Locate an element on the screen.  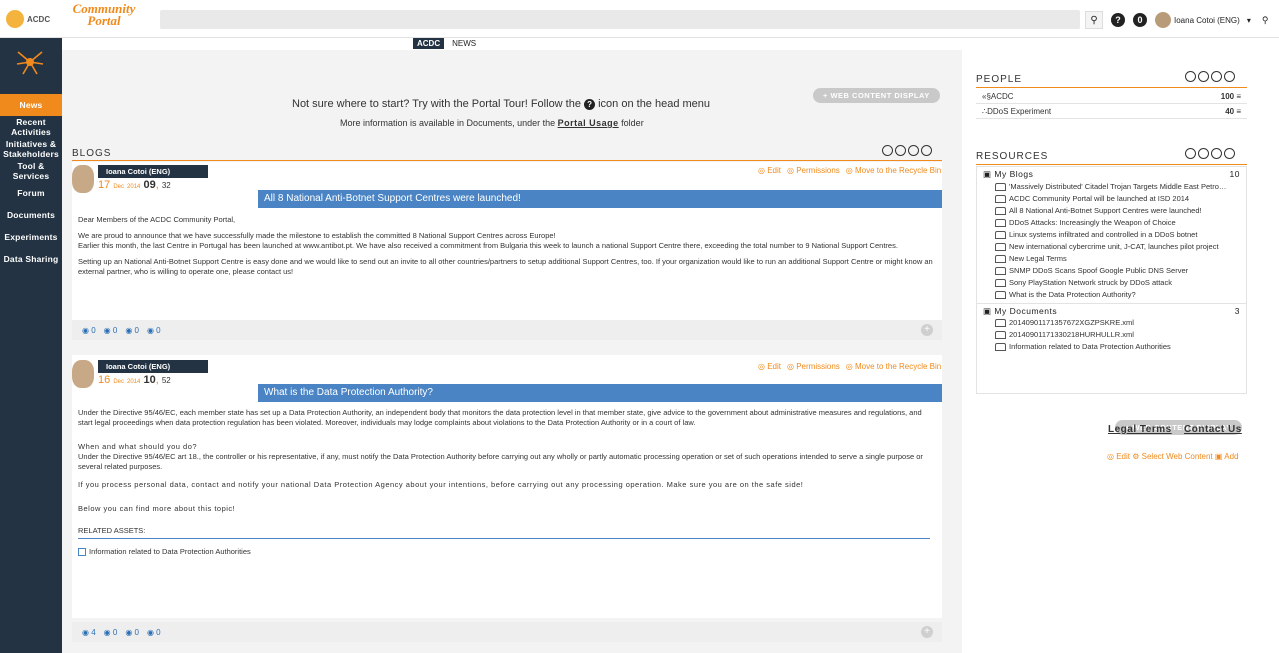
search-bar is located at coordinates (620, 19).